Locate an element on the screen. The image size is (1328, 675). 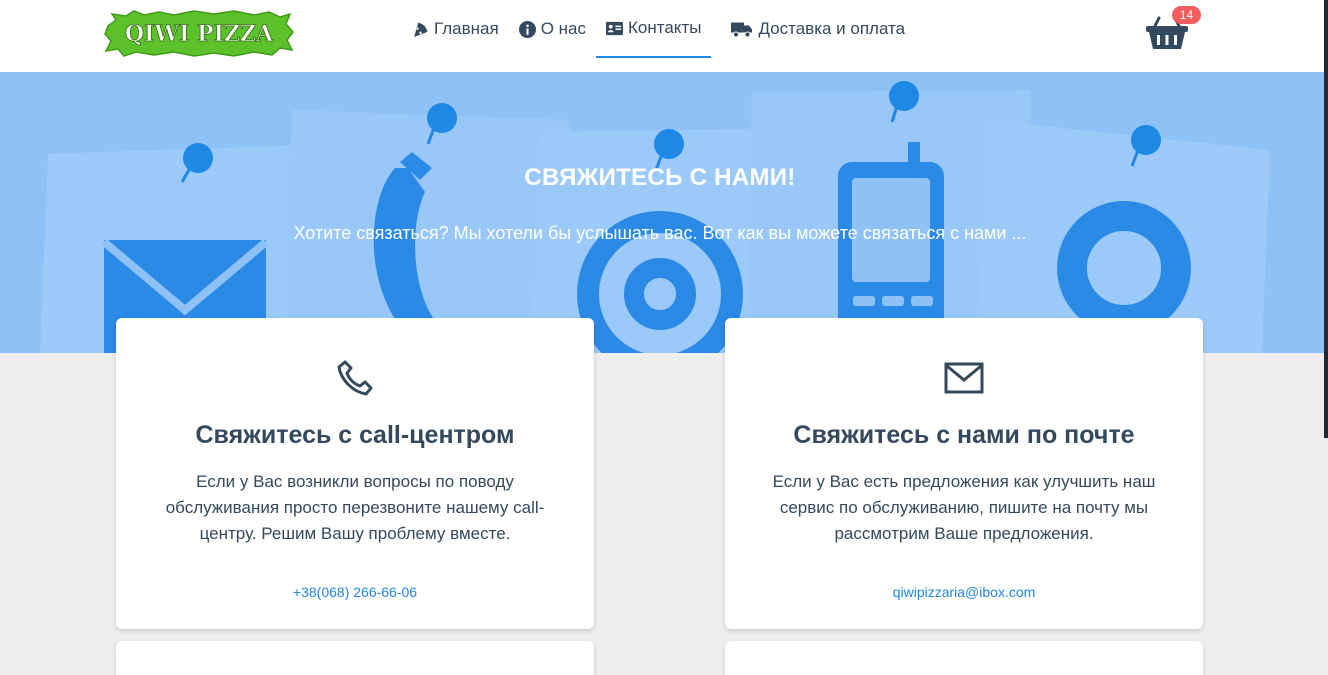
nav-delivery-label: Доставка и оплата is located at coordinates (832, 28).